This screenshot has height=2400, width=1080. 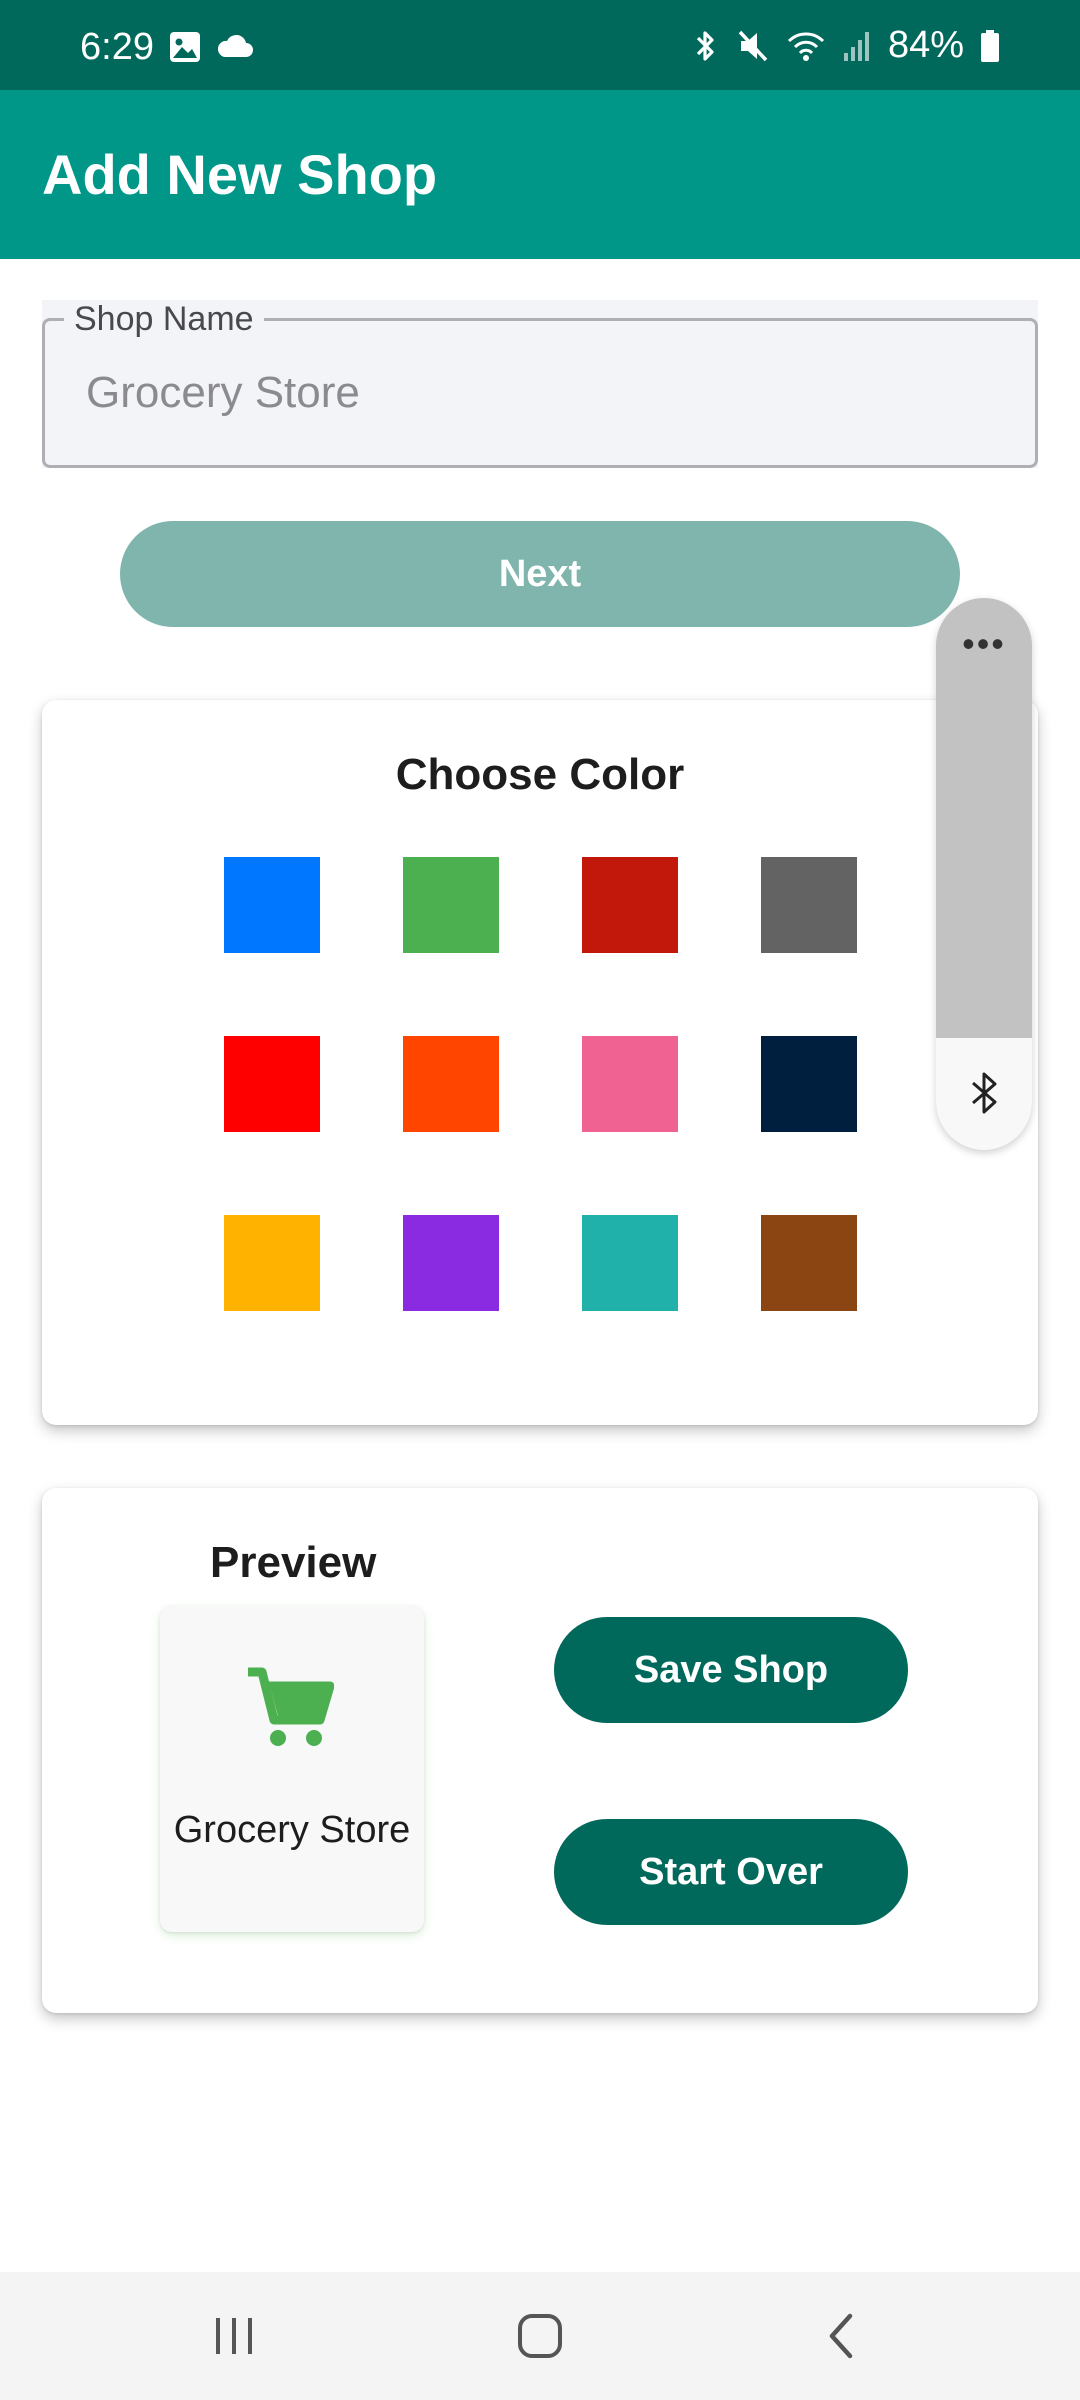 I want to click on shop-preview-tile: Grocery Store, so click(x=292, y=1769).